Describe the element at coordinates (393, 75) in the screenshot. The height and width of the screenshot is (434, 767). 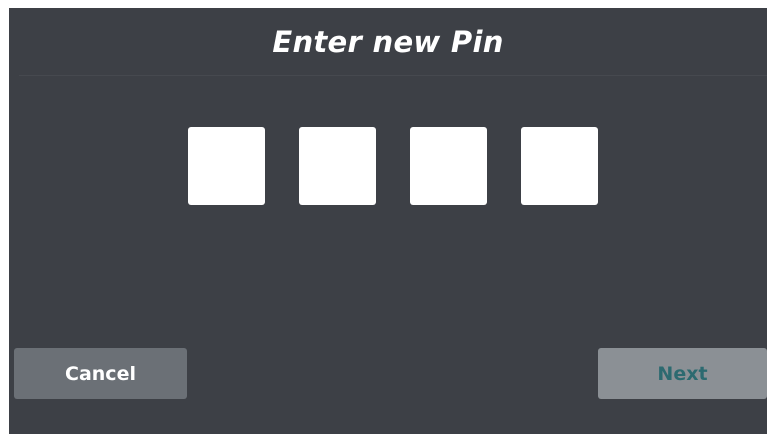
I see `title-divider` at that location.